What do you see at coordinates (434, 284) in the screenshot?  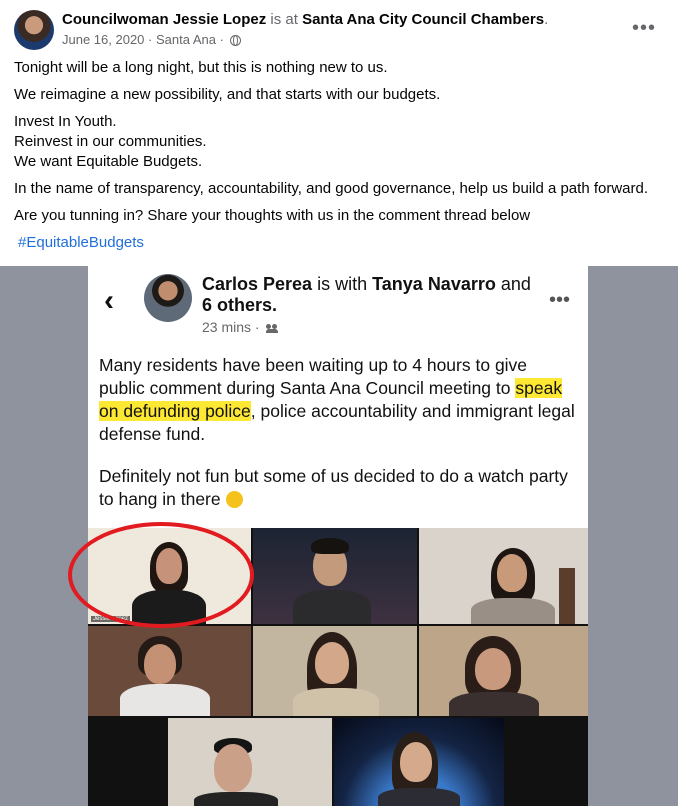 I see `tagged-name: Tanya Navarro` at bounding box center [434, 284].